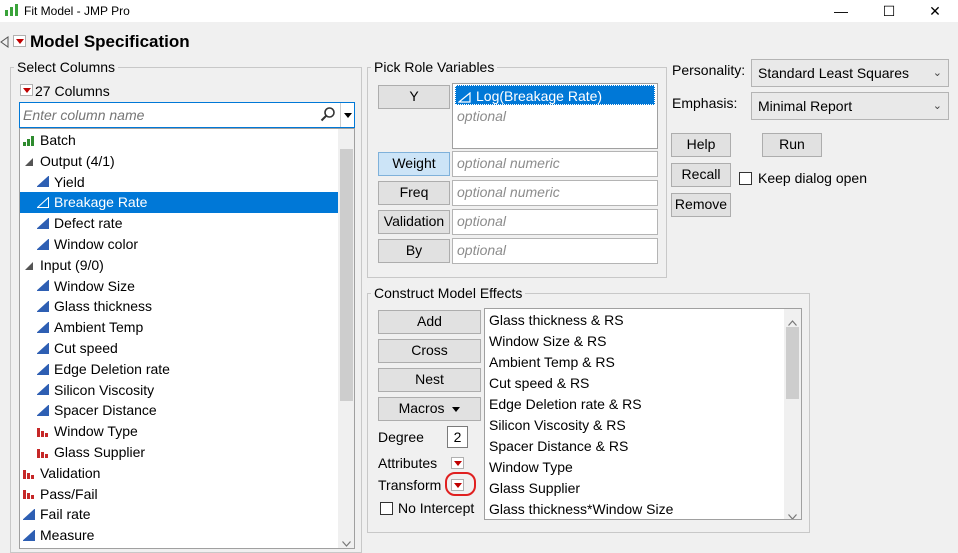 This screenshot has height=553, width=958. I want to click on column-label: Batch, so click(58, 140).